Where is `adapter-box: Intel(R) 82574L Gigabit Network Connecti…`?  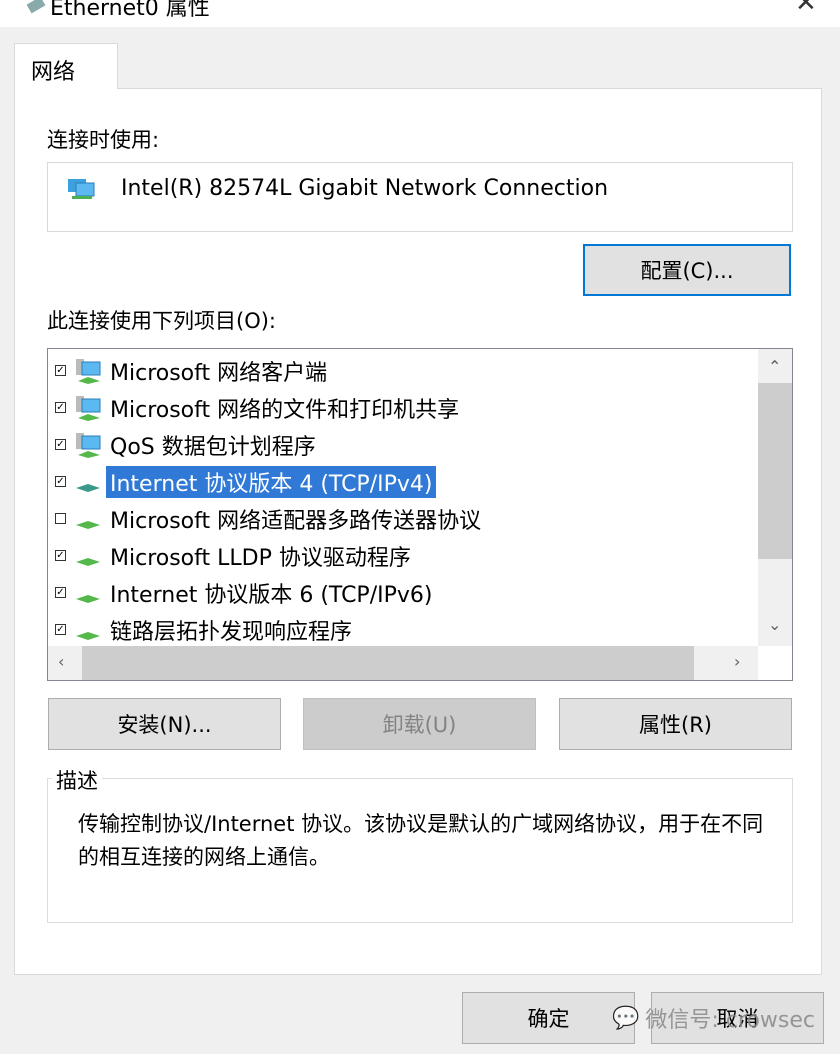
adapter-box: Intel(R) 82574L Gigabit Network Connecti… is located at coordinates (420, 197).